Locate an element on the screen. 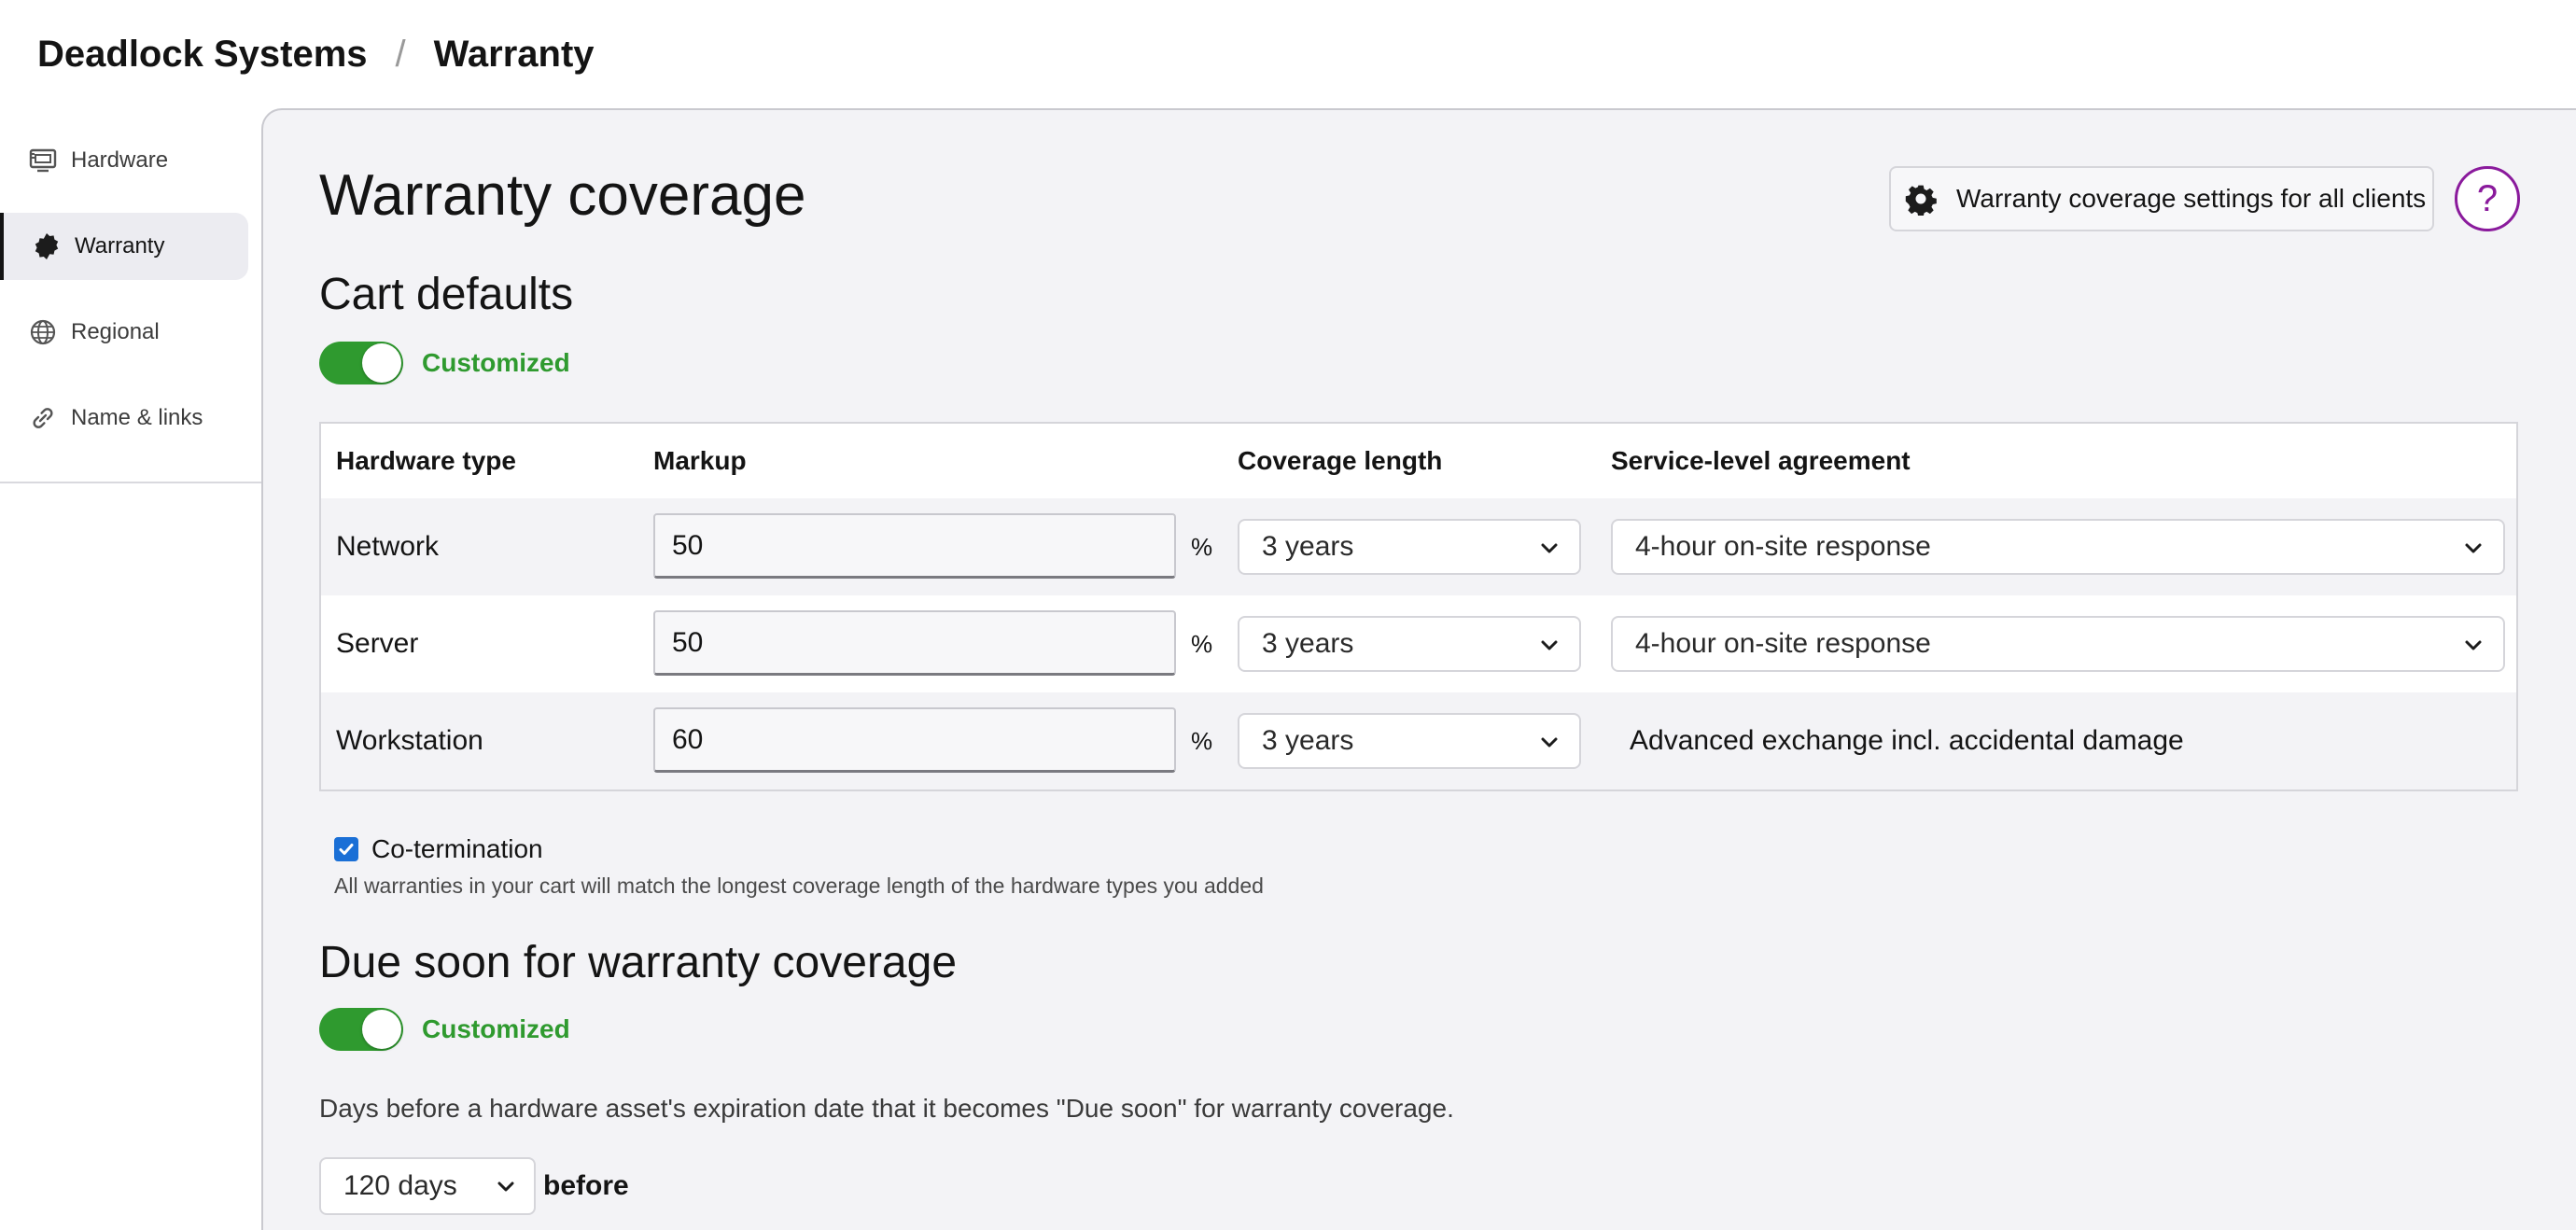 The image size is (2576, 1230). cotermination-label: Co-termination is located at coordinates (457, 849).